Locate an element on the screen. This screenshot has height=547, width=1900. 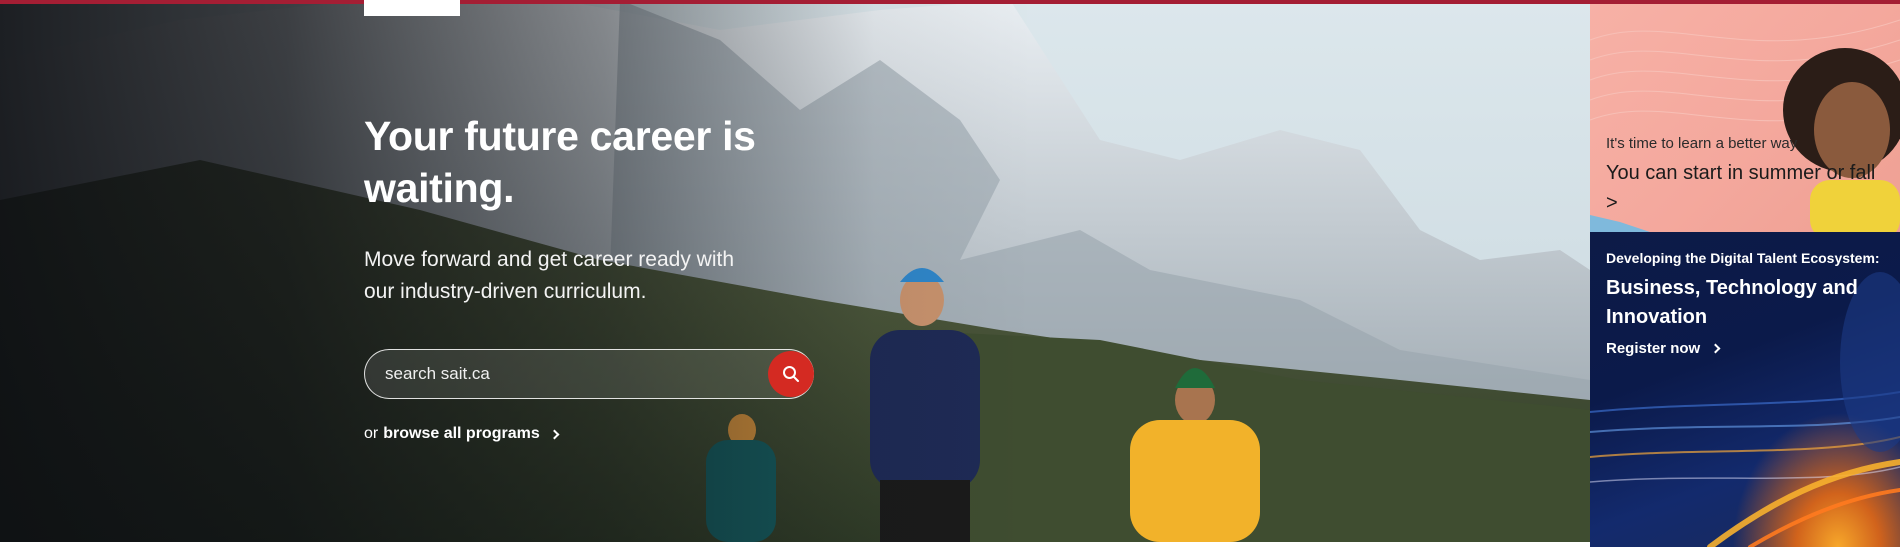
register-now-link: Register now is located at coordinates (1751, 348).